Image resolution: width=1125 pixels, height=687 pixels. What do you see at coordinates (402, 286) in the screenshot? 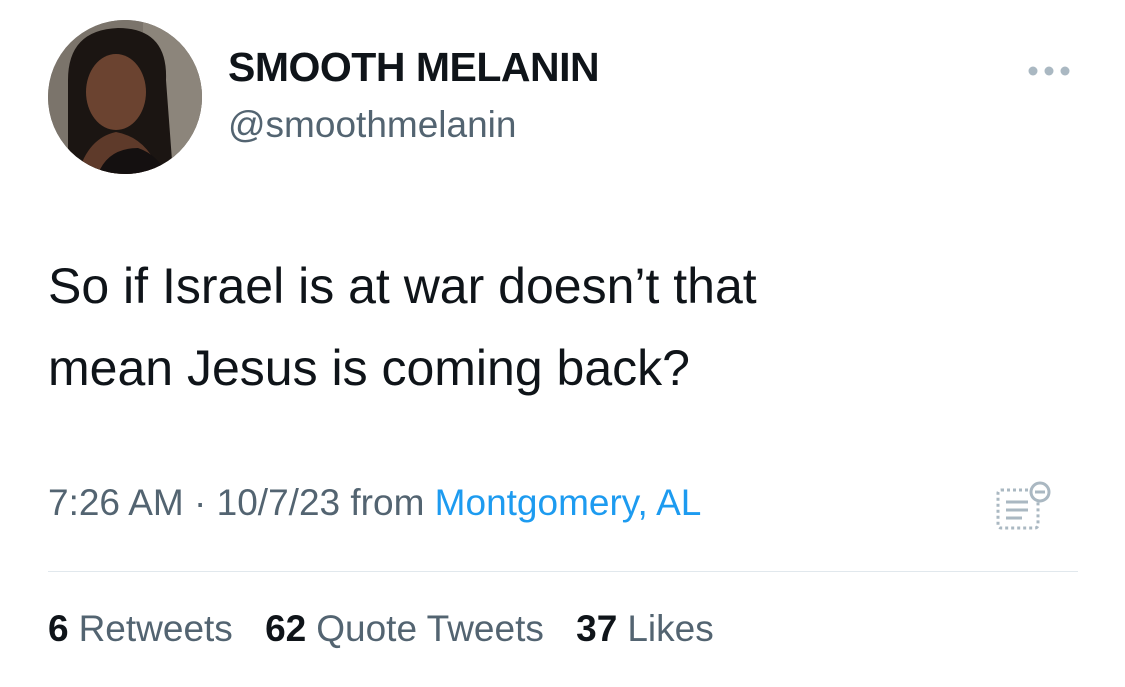
I see `tweet-text-line: So if Israel is at war doesn’t that` at bounding box center [402, 286].